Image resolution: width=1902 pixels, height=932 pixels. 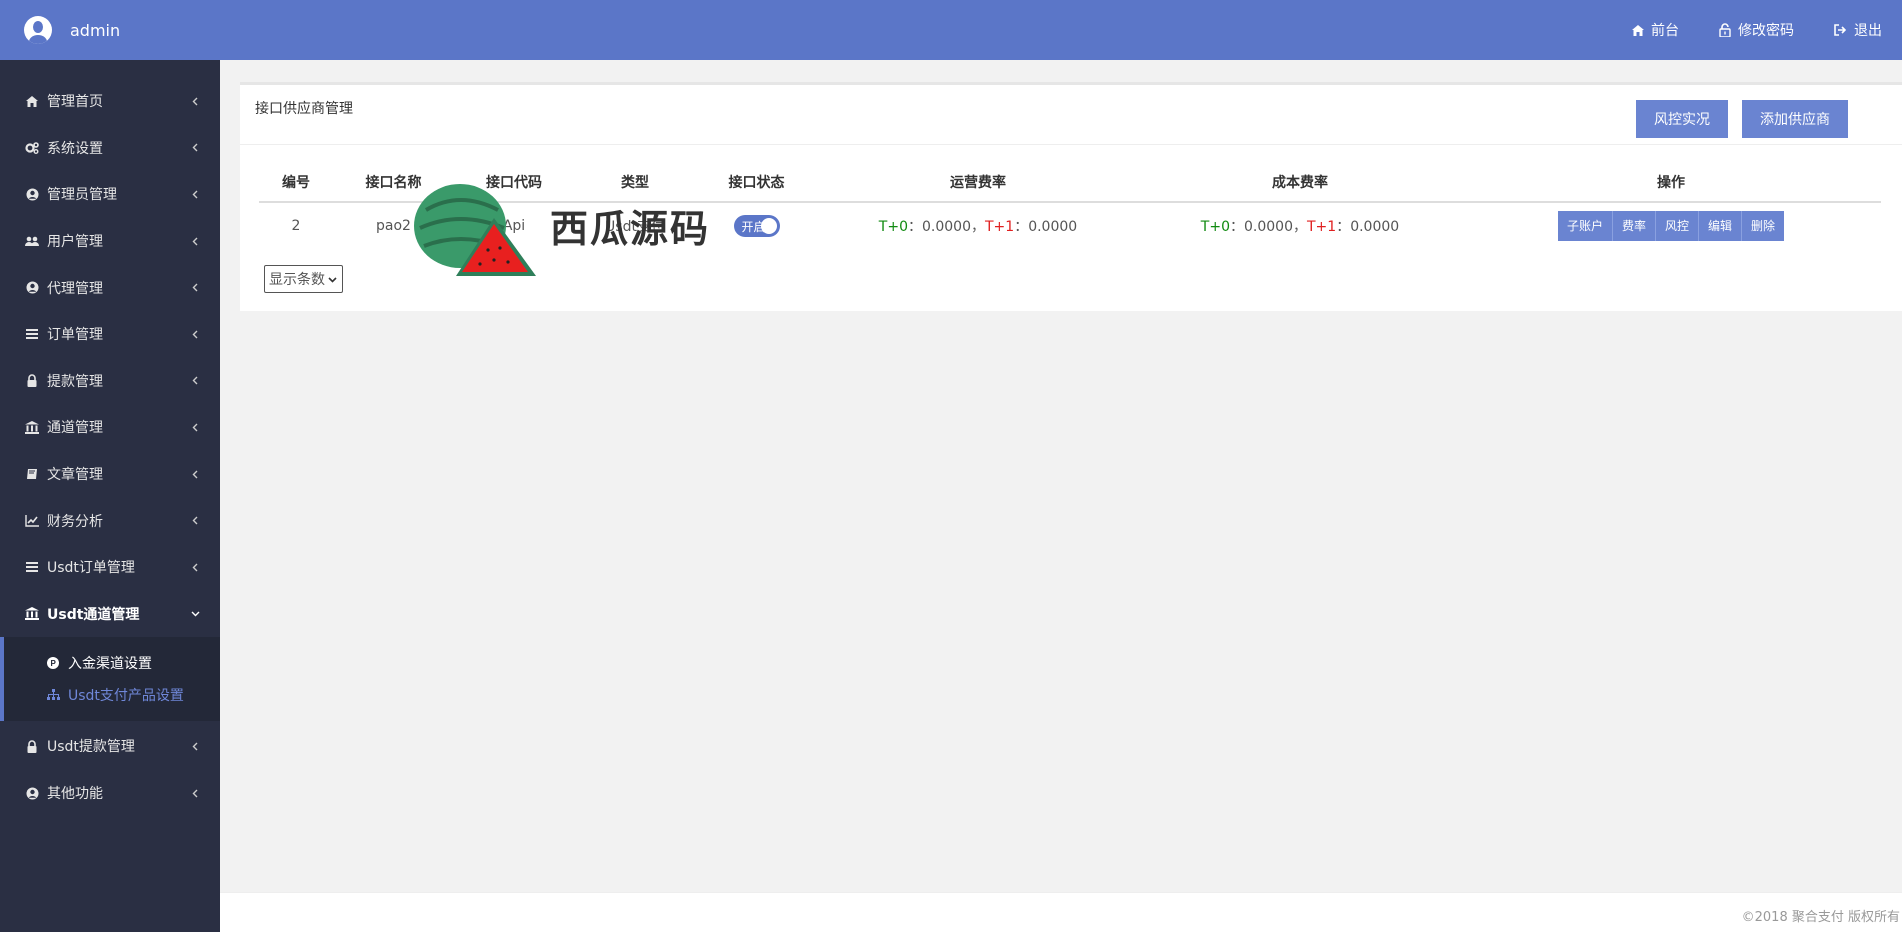 I want to click on sidebar-subitem-deposit-channel: P 入金渠道设置, so click(x=112, y=663).